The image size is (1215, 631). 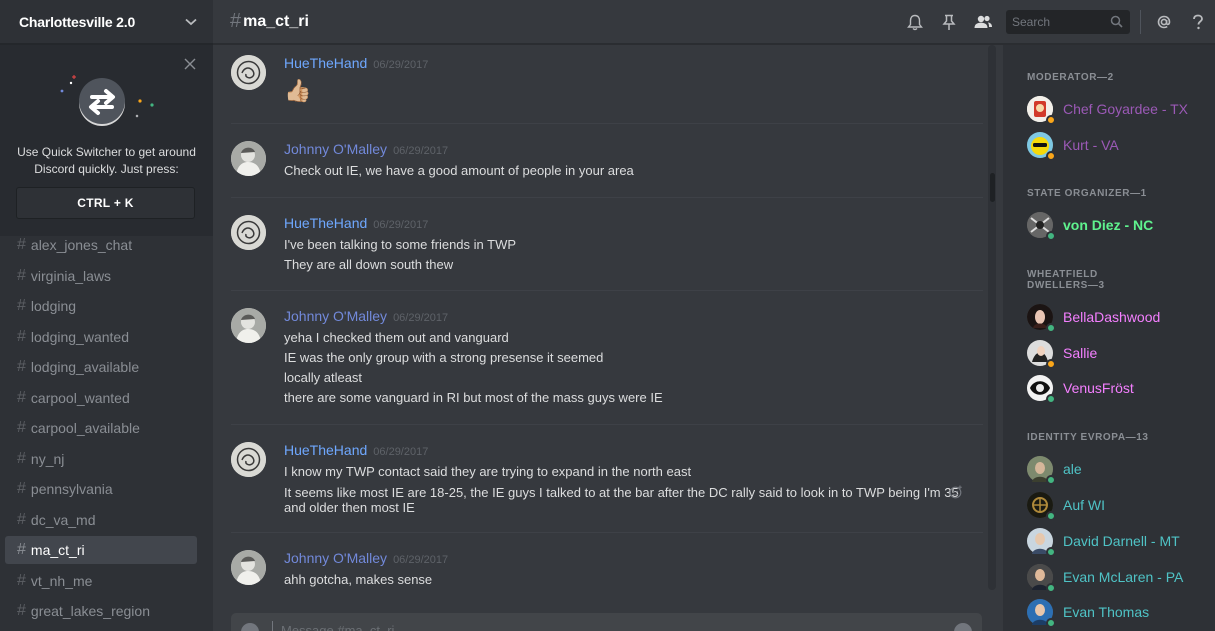 What do you see at coordinates (250, 627) in the screenshot?
I see `upload-plus-icon` at bounding box center [250, 627].